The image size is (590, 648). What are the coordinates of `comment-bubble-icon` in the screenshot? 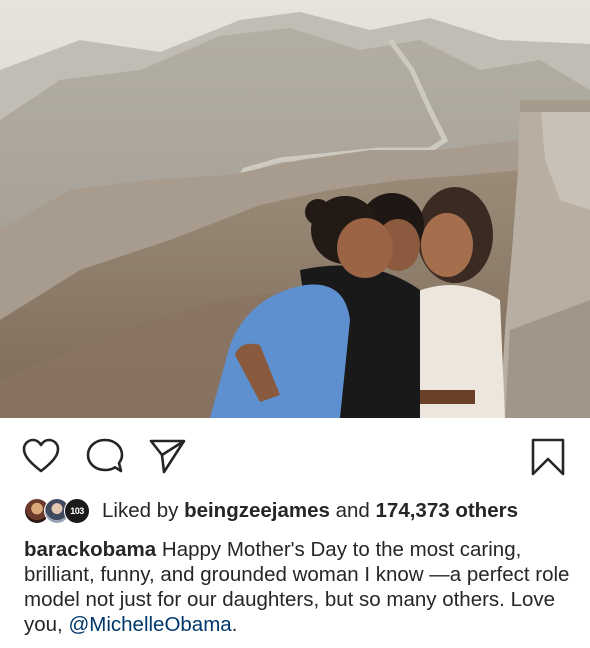 It's located at (105, 455).